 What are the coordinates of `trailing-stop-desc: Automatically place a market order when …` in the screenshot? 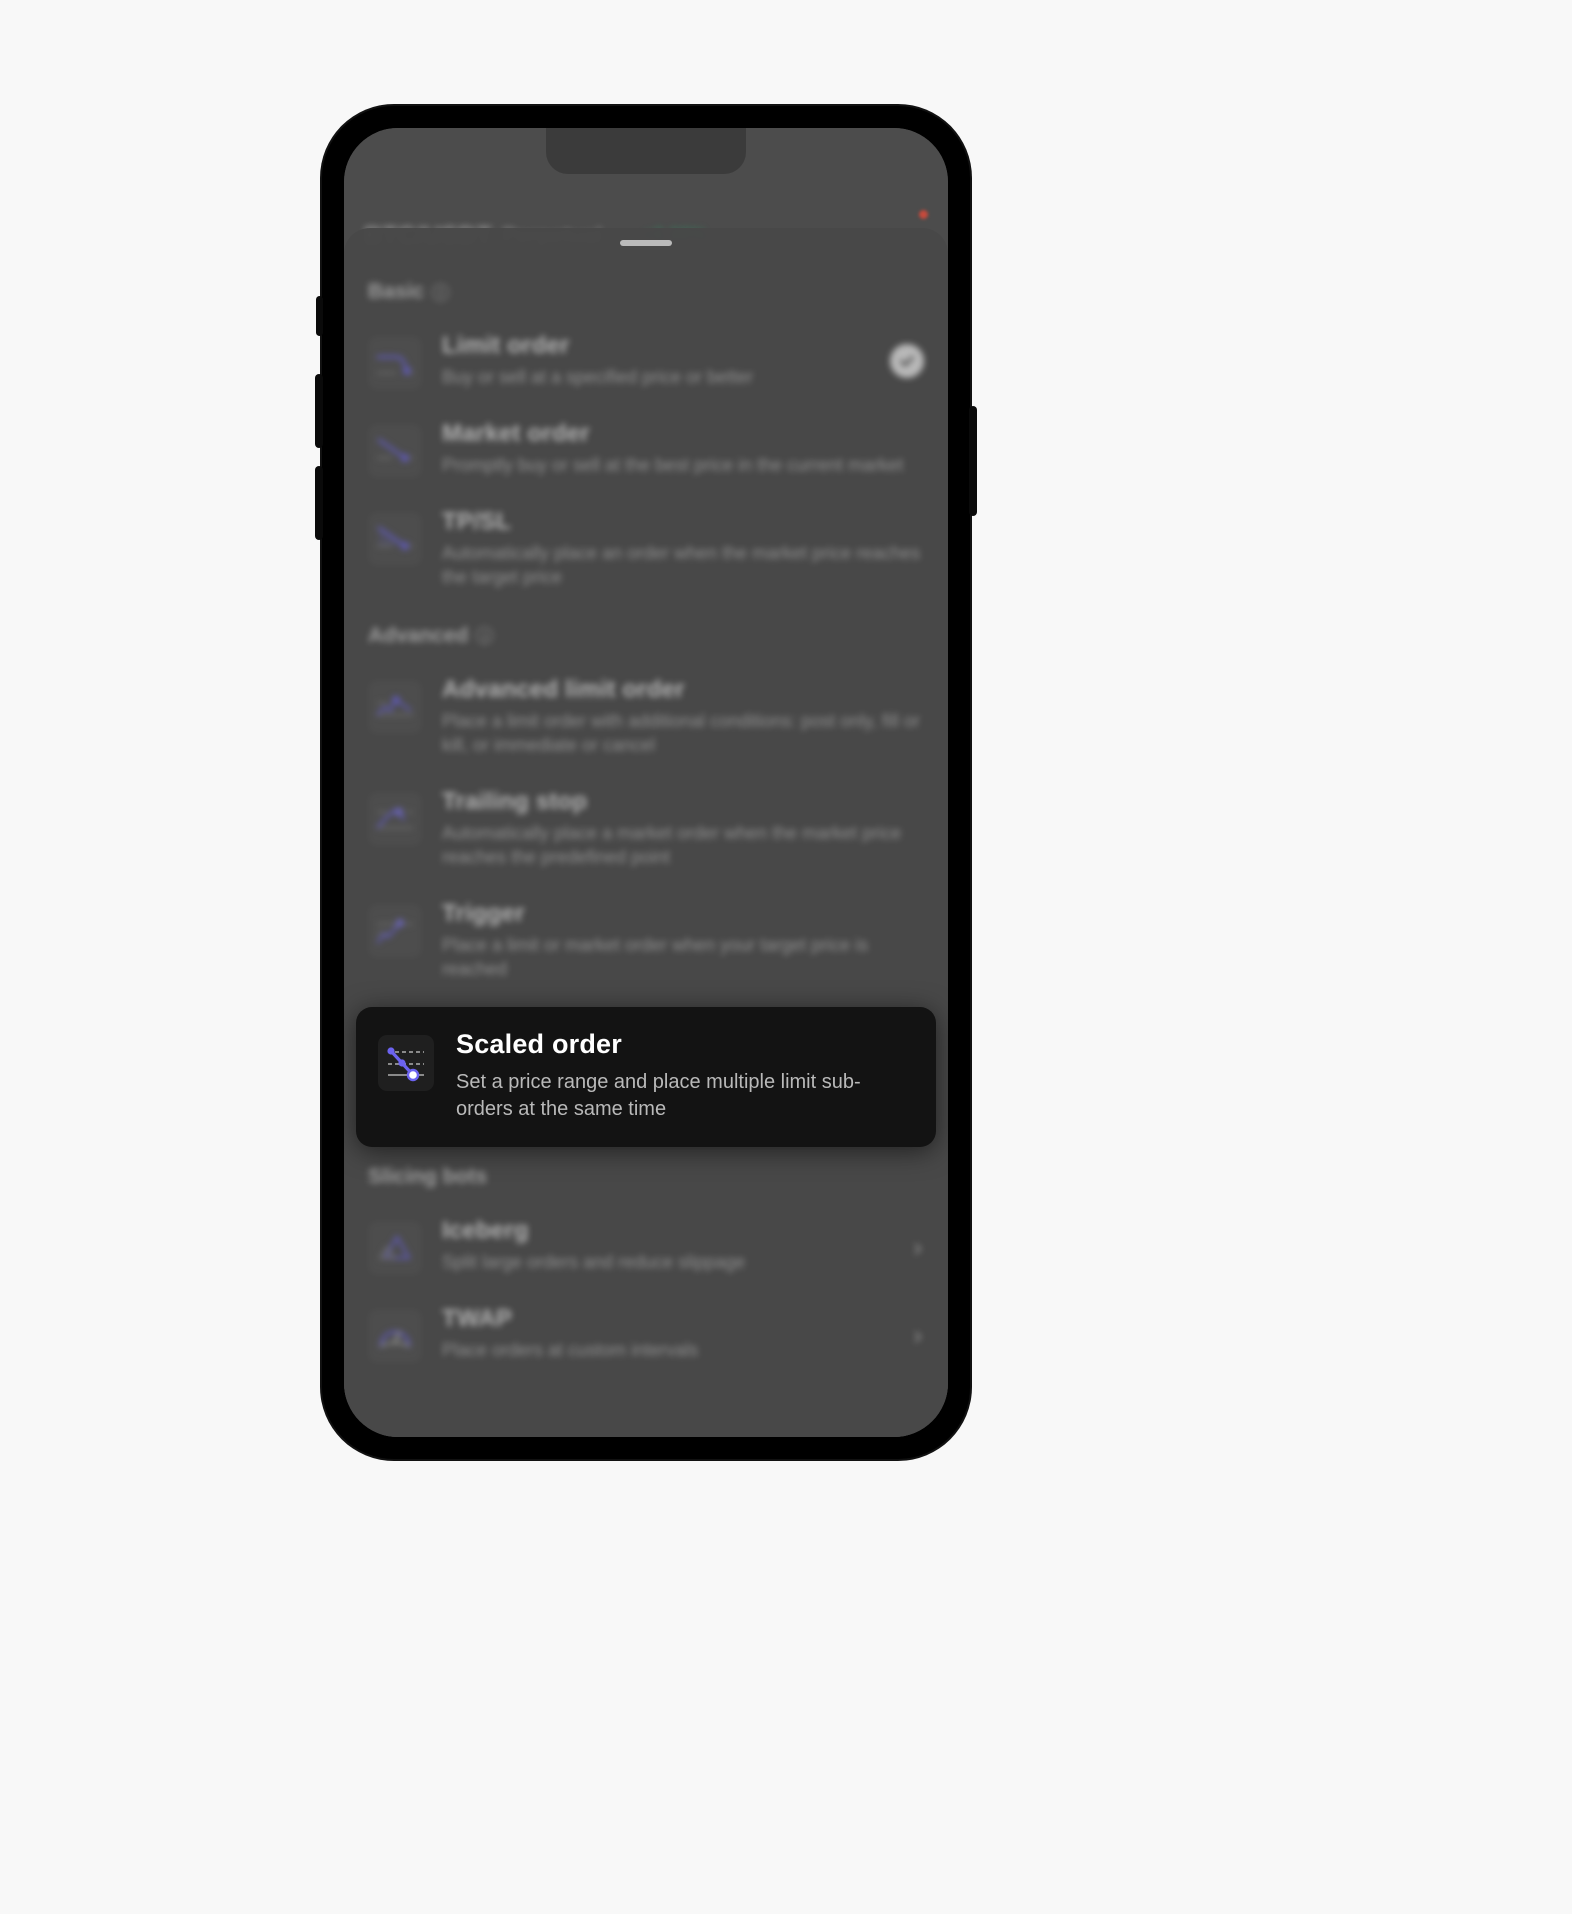 It's located at (672, 845).